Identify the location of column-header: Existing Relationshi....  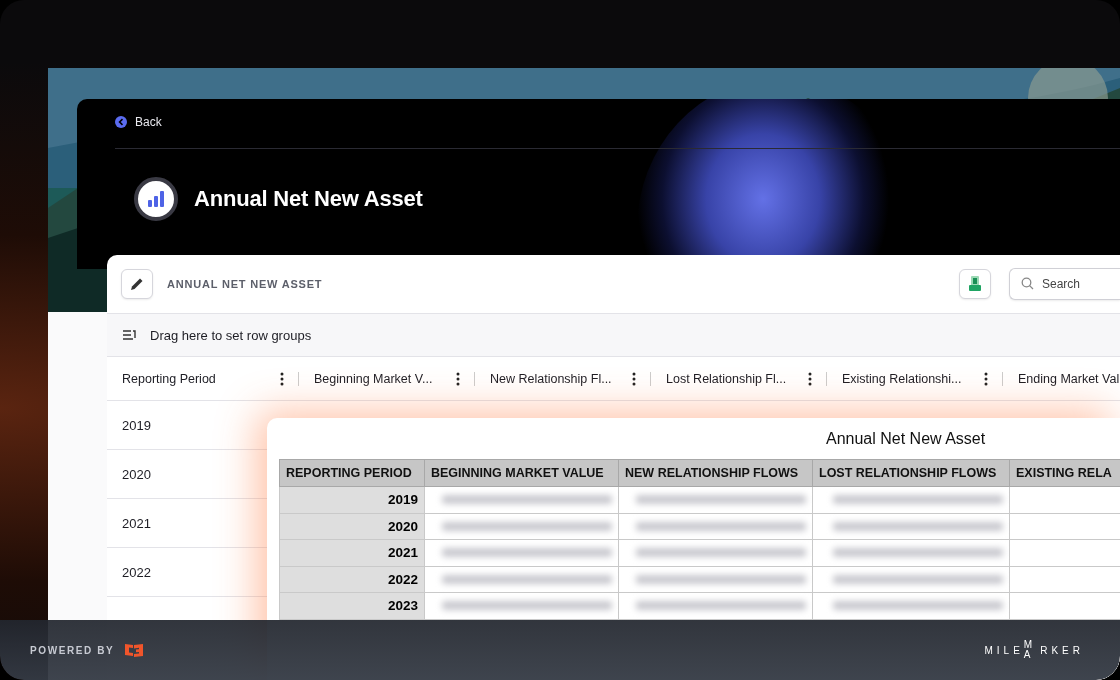
(902, 378).